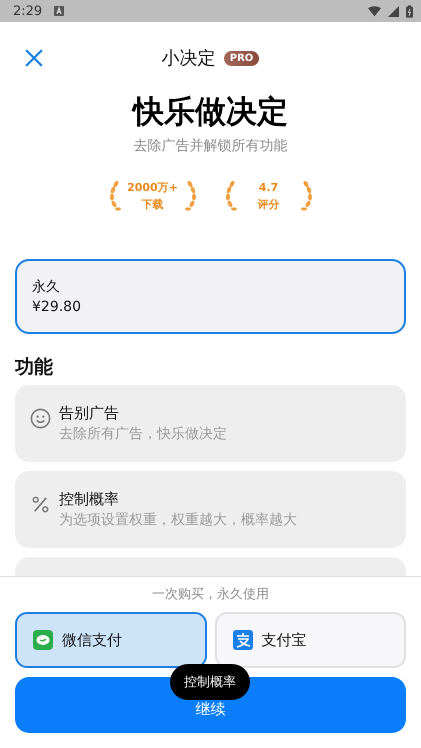  Describe the element at coordinates (34, 58) in the screenshot. I see `close-button` at that location.